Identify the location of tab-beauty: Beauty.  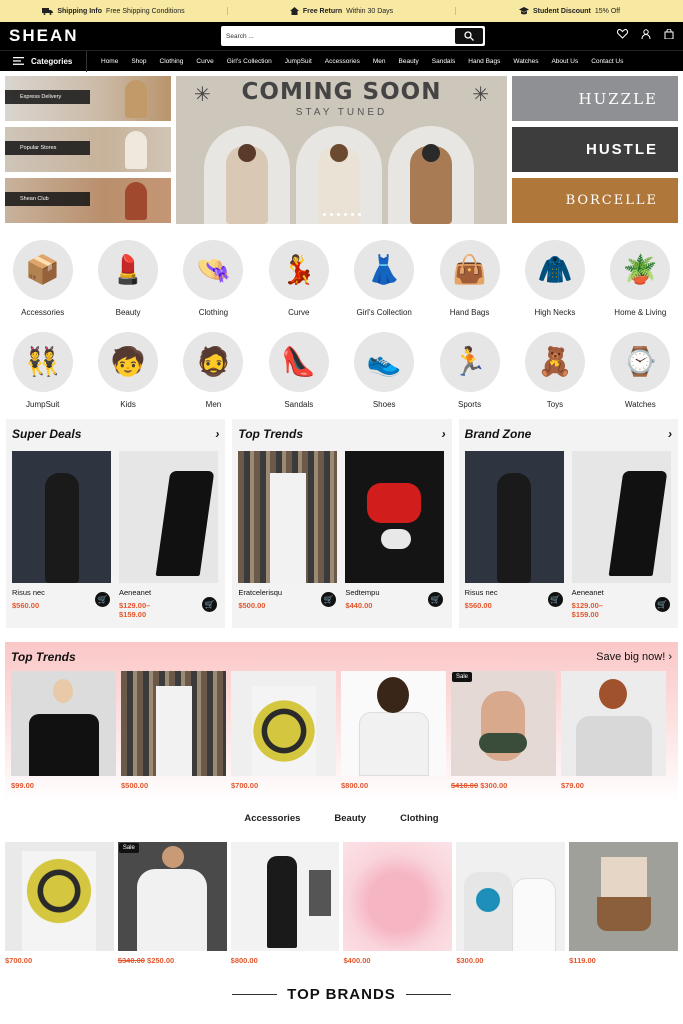
(350, 818).